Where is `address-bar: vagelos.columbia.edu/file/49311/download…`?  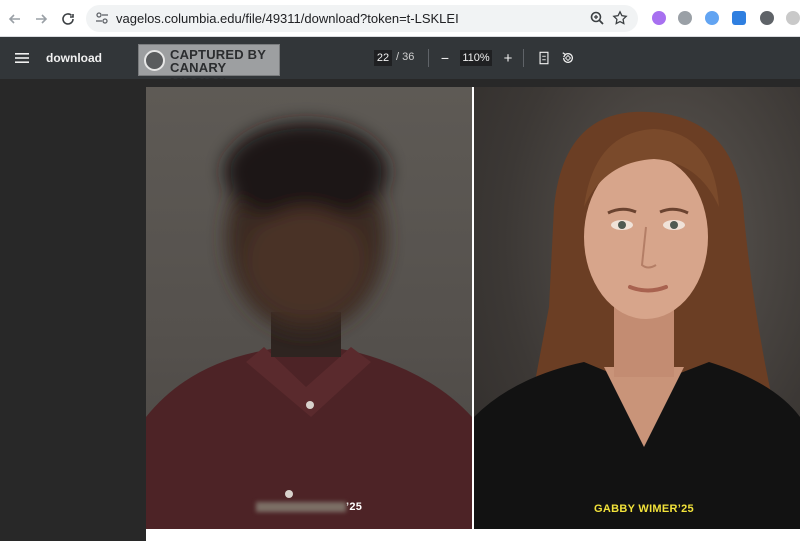 address-bar: vagelos.columbia.edu/file/49311/download… is located at coordinates (362, 18).